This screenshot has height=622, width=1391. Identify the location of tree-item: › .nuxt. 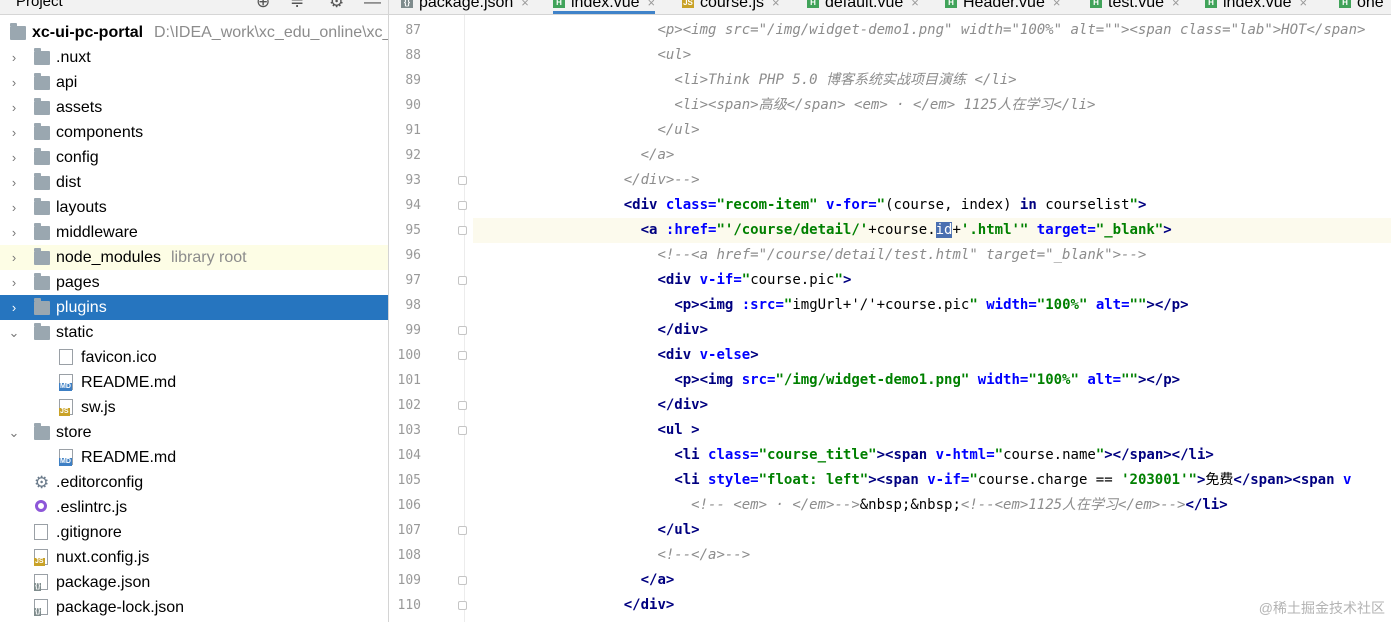
(194, 57).